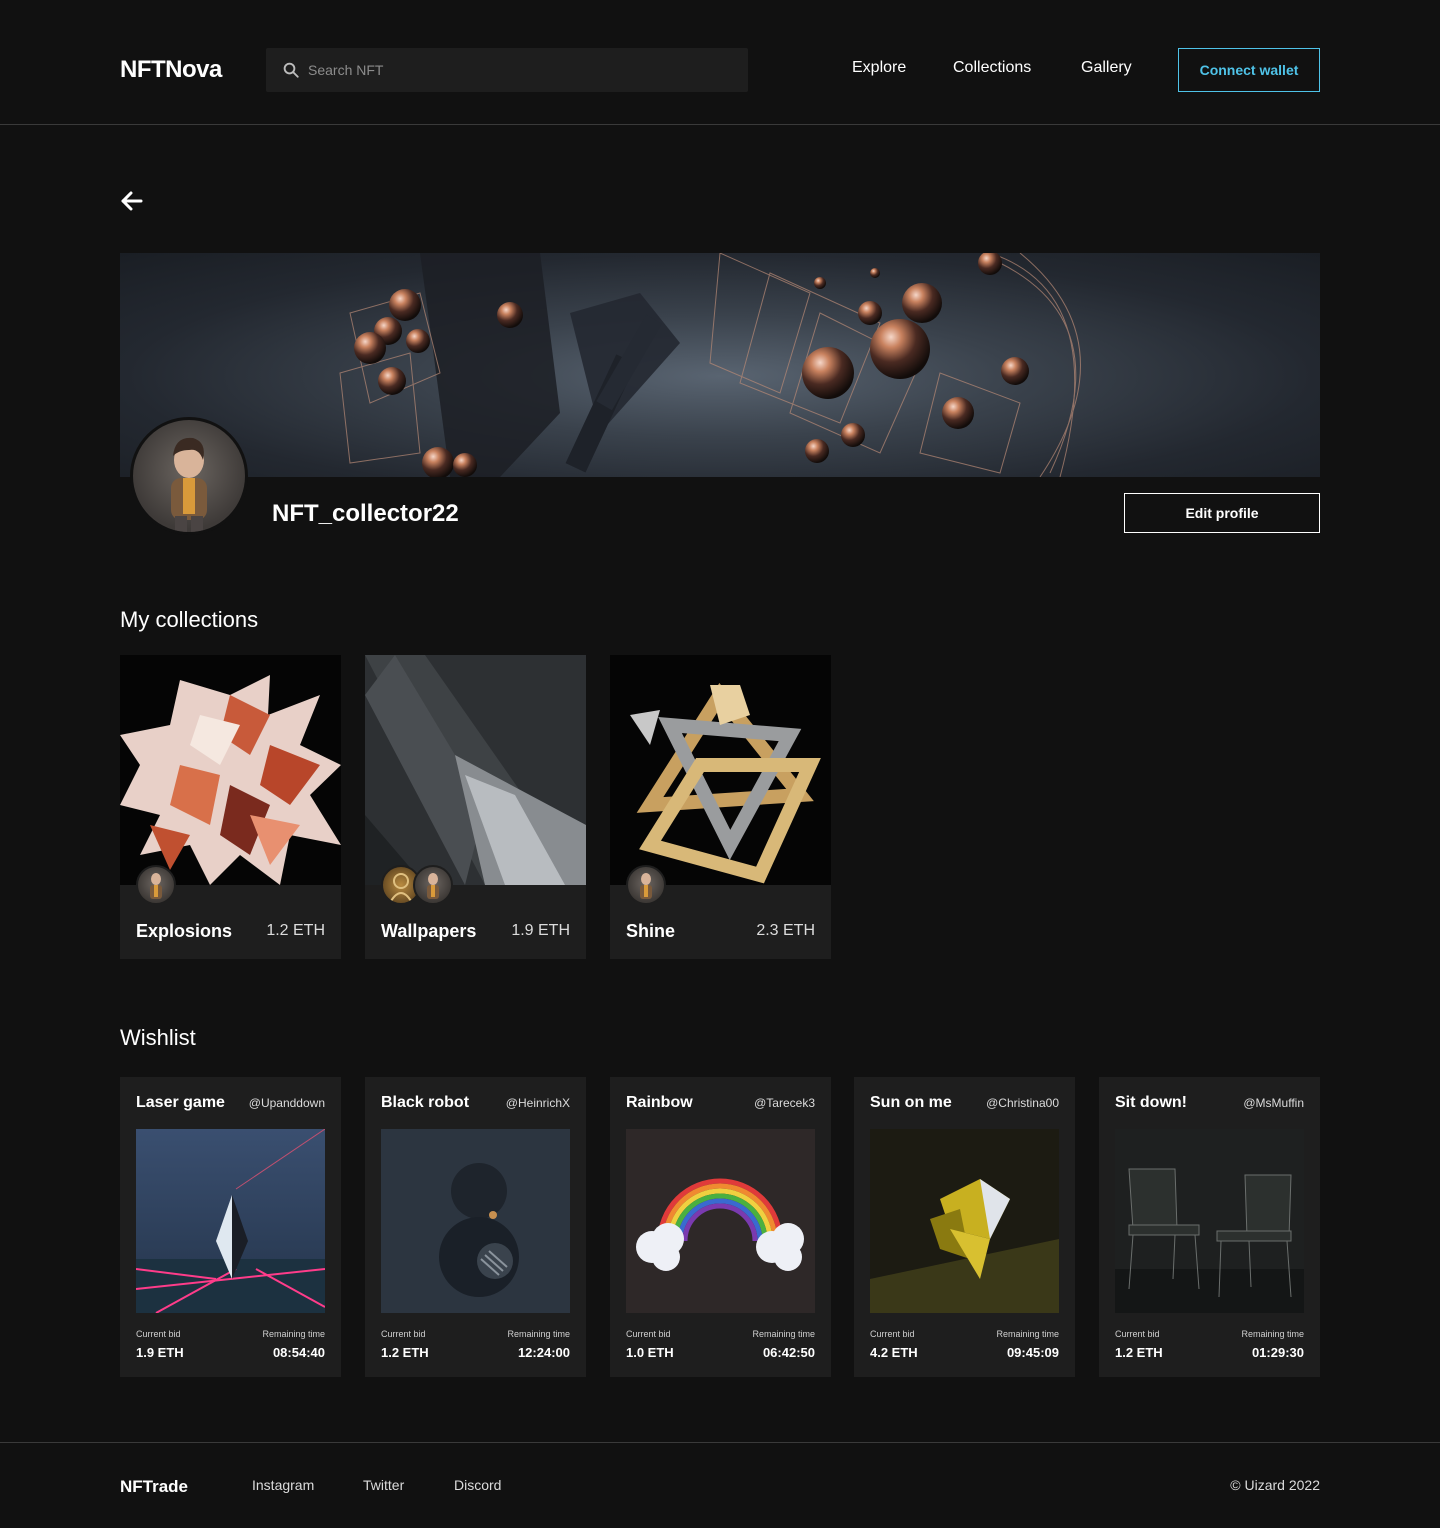  I want to click on connect-wallet-button: Connect wallet, so click(1249, 70).